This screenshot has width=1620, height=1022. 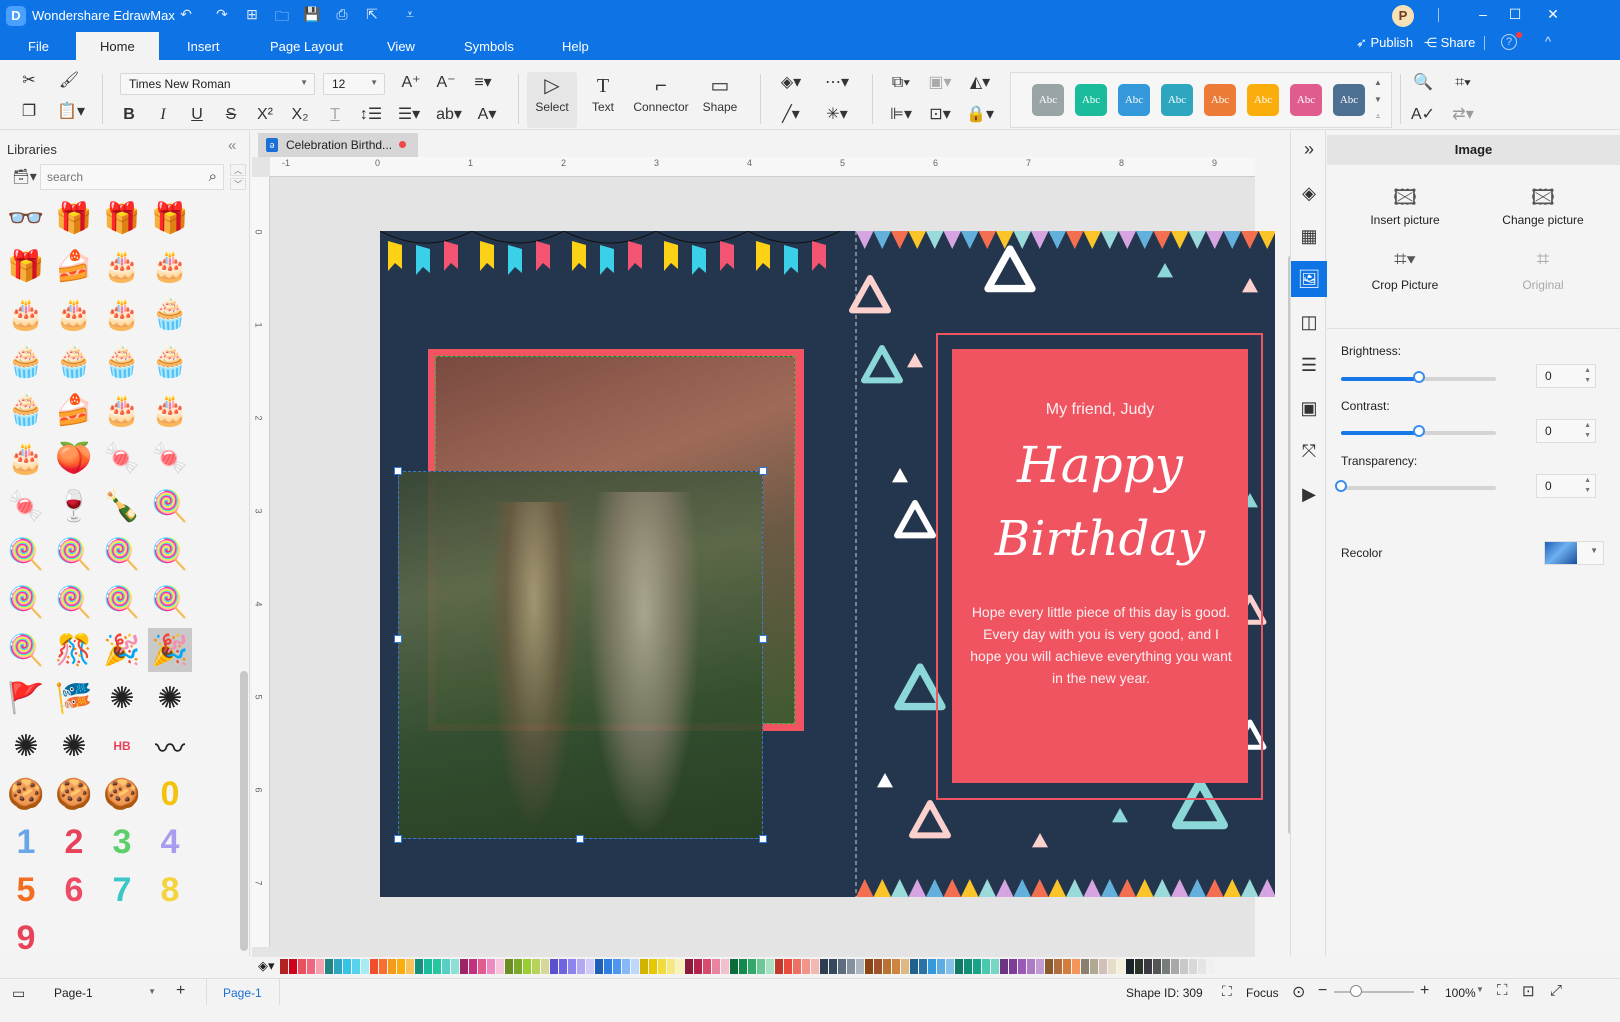 What do you see at coordinates (837, 83) in the screenshot?
I see `line-style-icon: ⋯▾` at bounding box center [837, 83].